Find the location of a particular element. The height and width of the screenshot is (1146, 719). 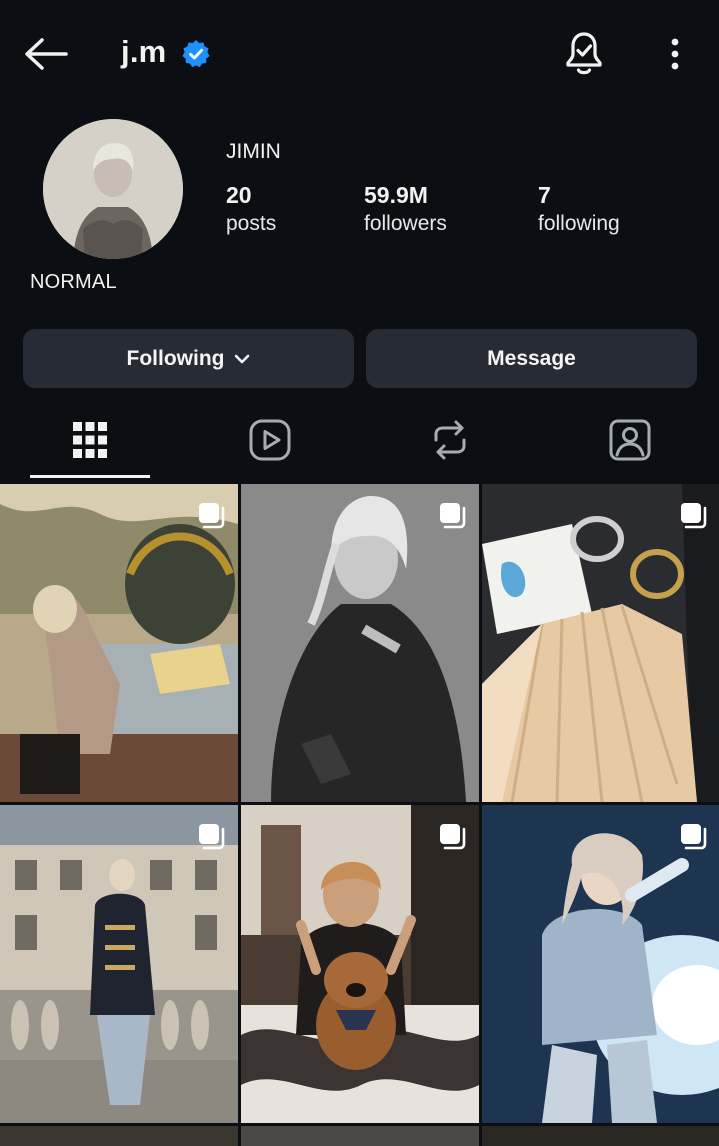

avatar-image is located at coordinates (113, 189).